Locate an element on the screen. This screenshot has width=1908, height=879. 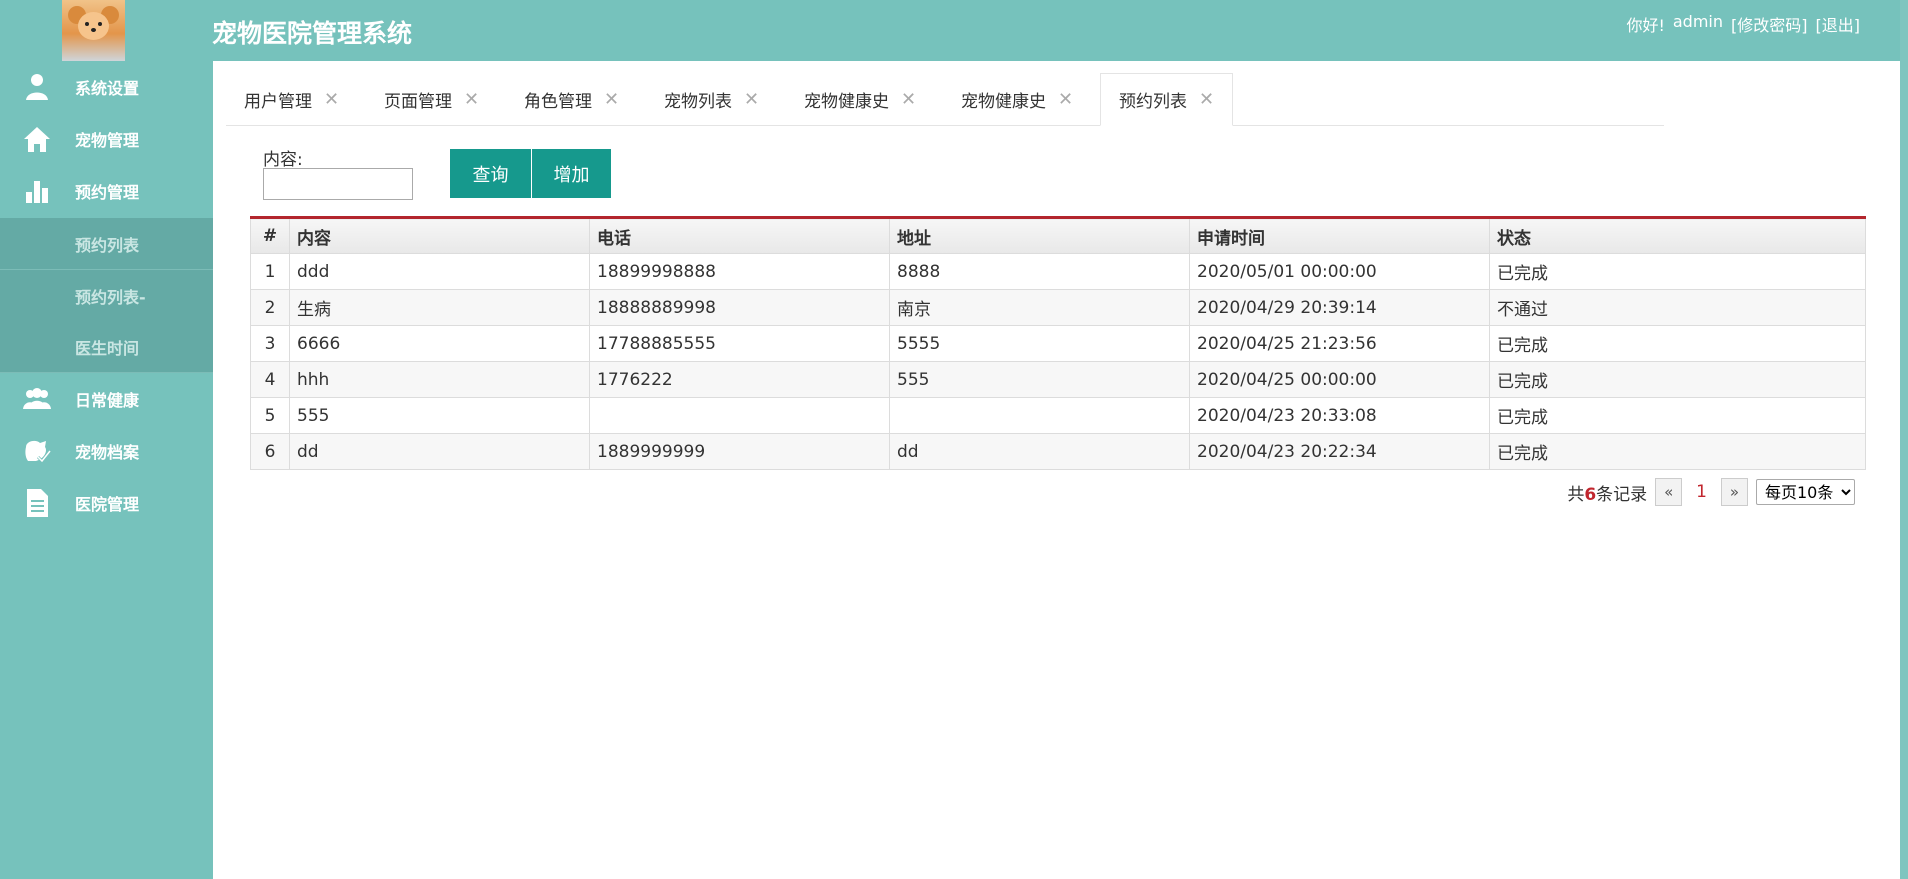
sidebar-subitem-doctor-time: 医生时间 is located at coordinates (106, 347).